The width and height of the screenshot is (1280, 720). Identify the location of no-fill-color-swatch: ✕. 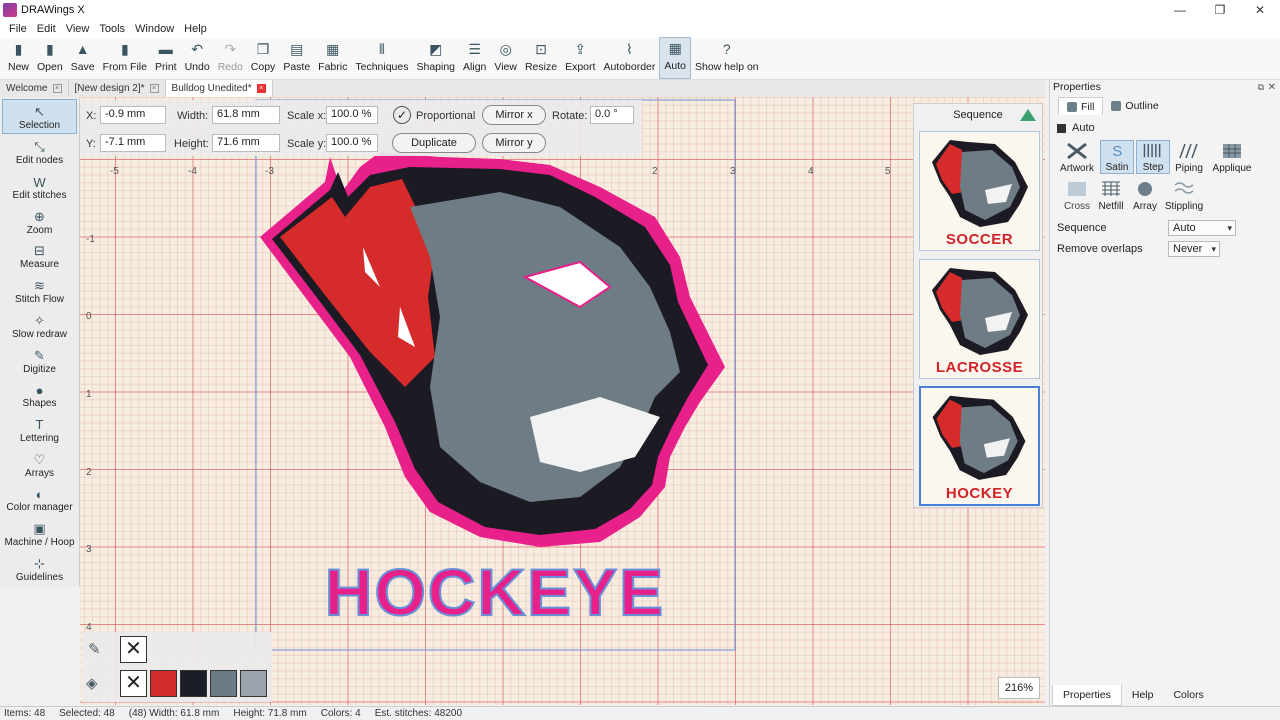
(133, 683).